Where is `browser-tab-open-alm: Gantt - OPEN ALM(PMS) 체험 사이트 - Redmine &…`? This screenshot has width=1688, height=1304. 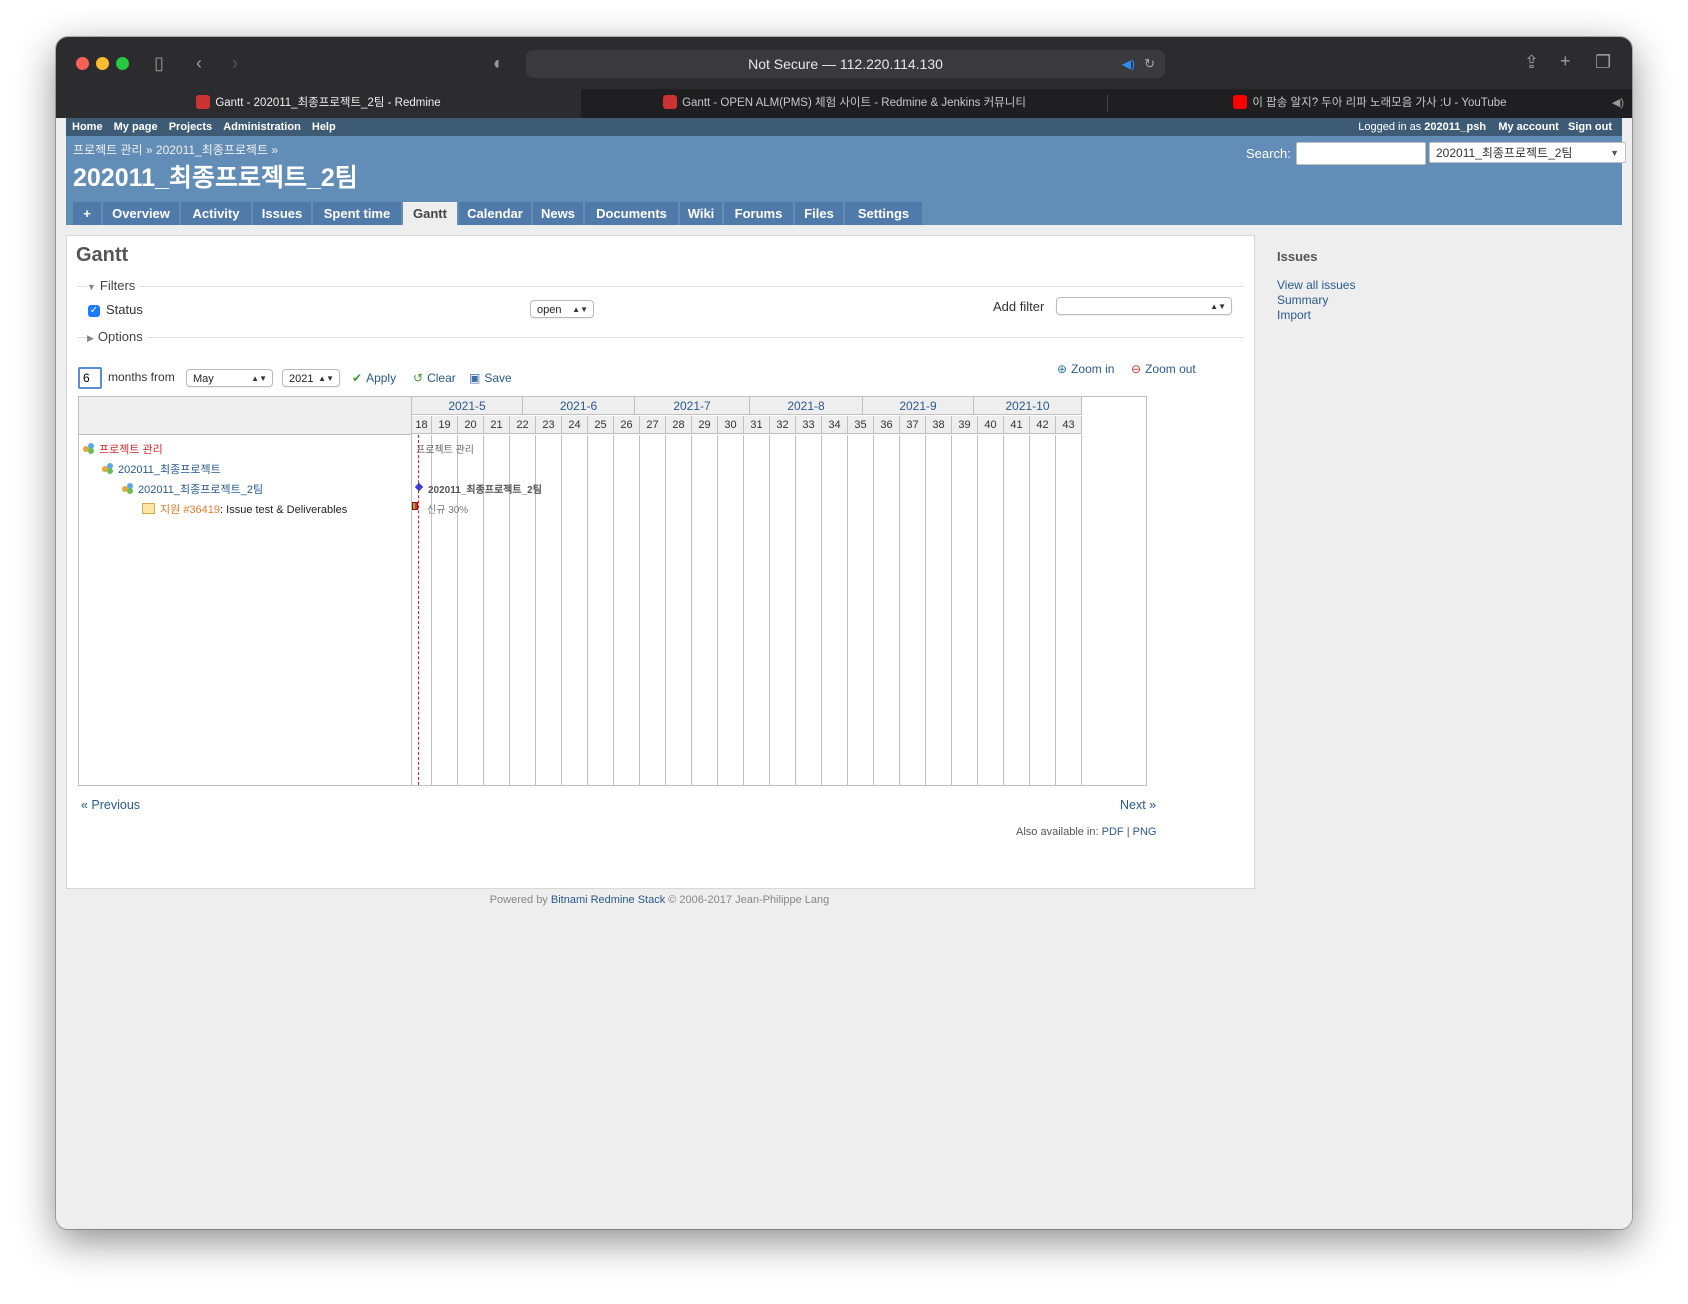
browser-tab-open-alm: Gantt - OPEN ALM(PMS) 체험 사이트 - Redmine &… is located at coordinates (844, 103).